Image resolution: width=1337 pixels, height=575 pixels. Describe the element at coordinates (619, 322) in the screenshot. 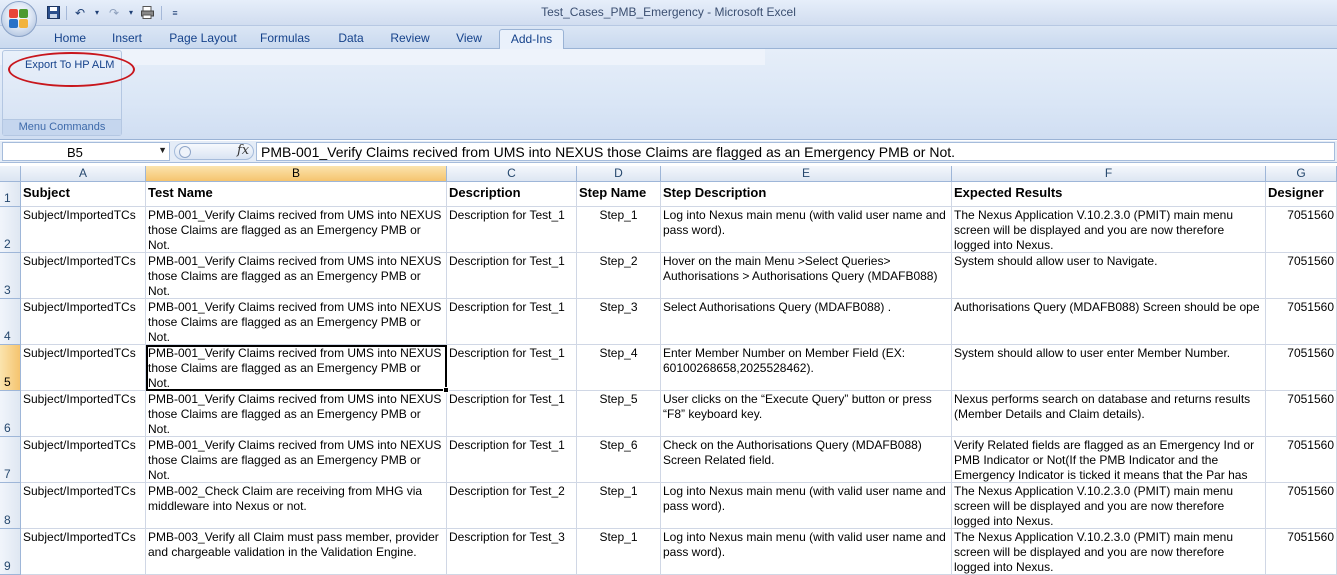

I see `cell-d4: Step_3` at that location.